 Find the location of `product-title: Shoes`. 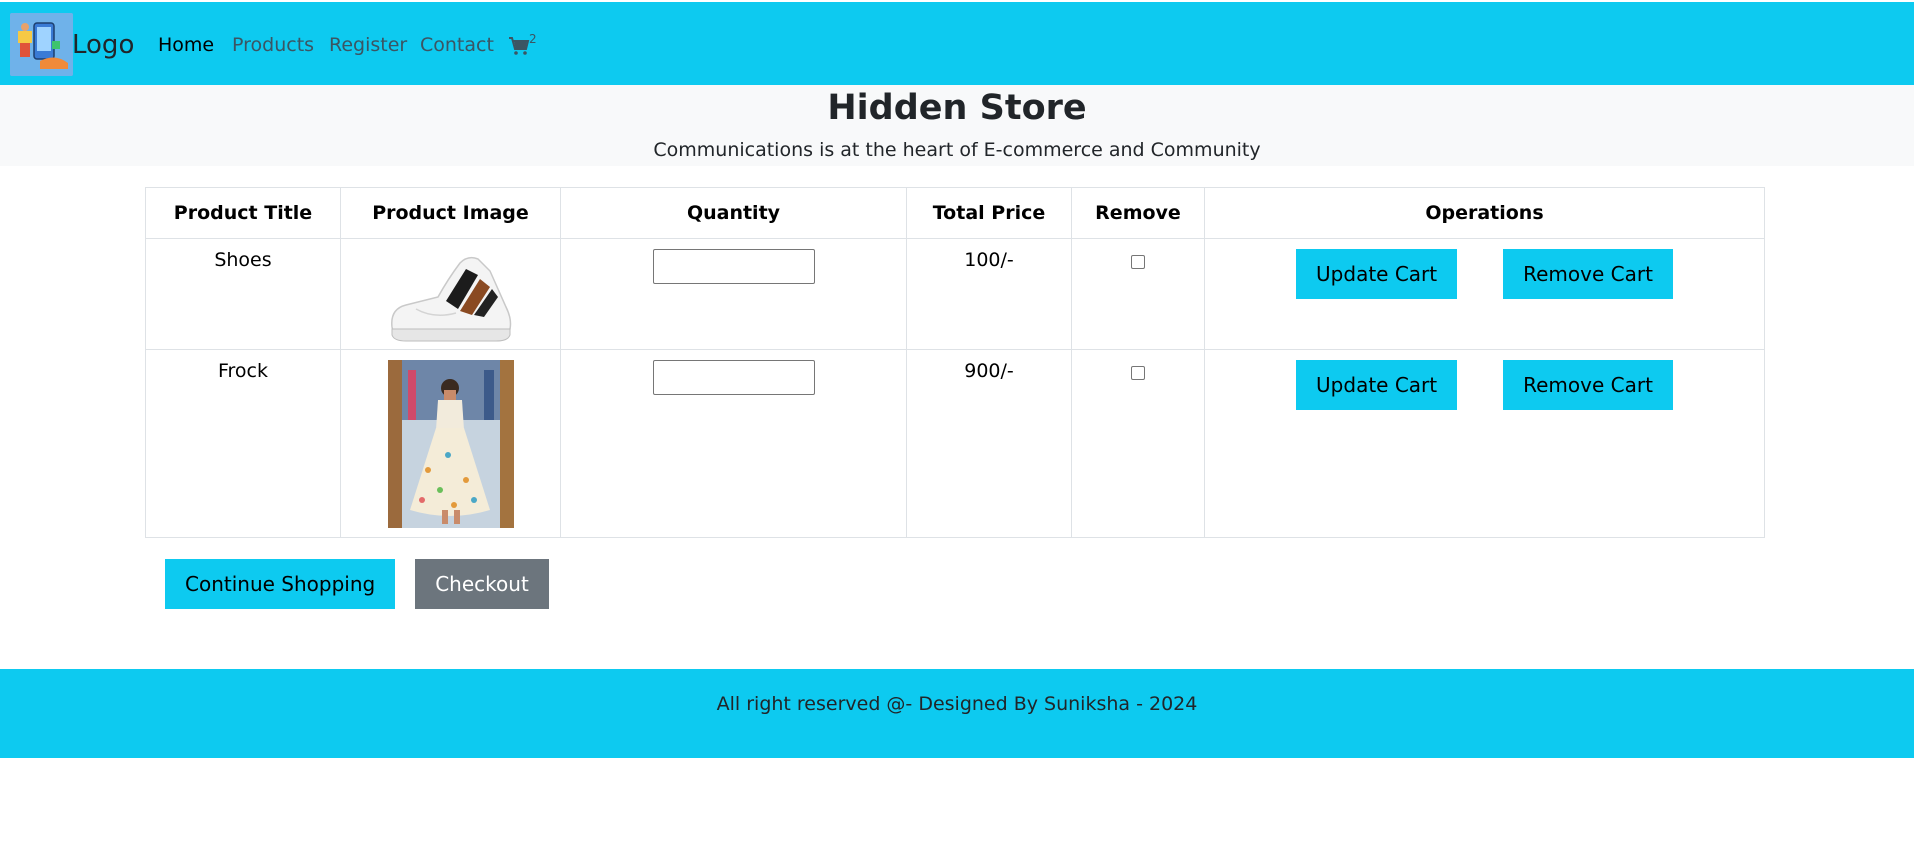

product-title: Shoes is located at coordinates (243, 294).